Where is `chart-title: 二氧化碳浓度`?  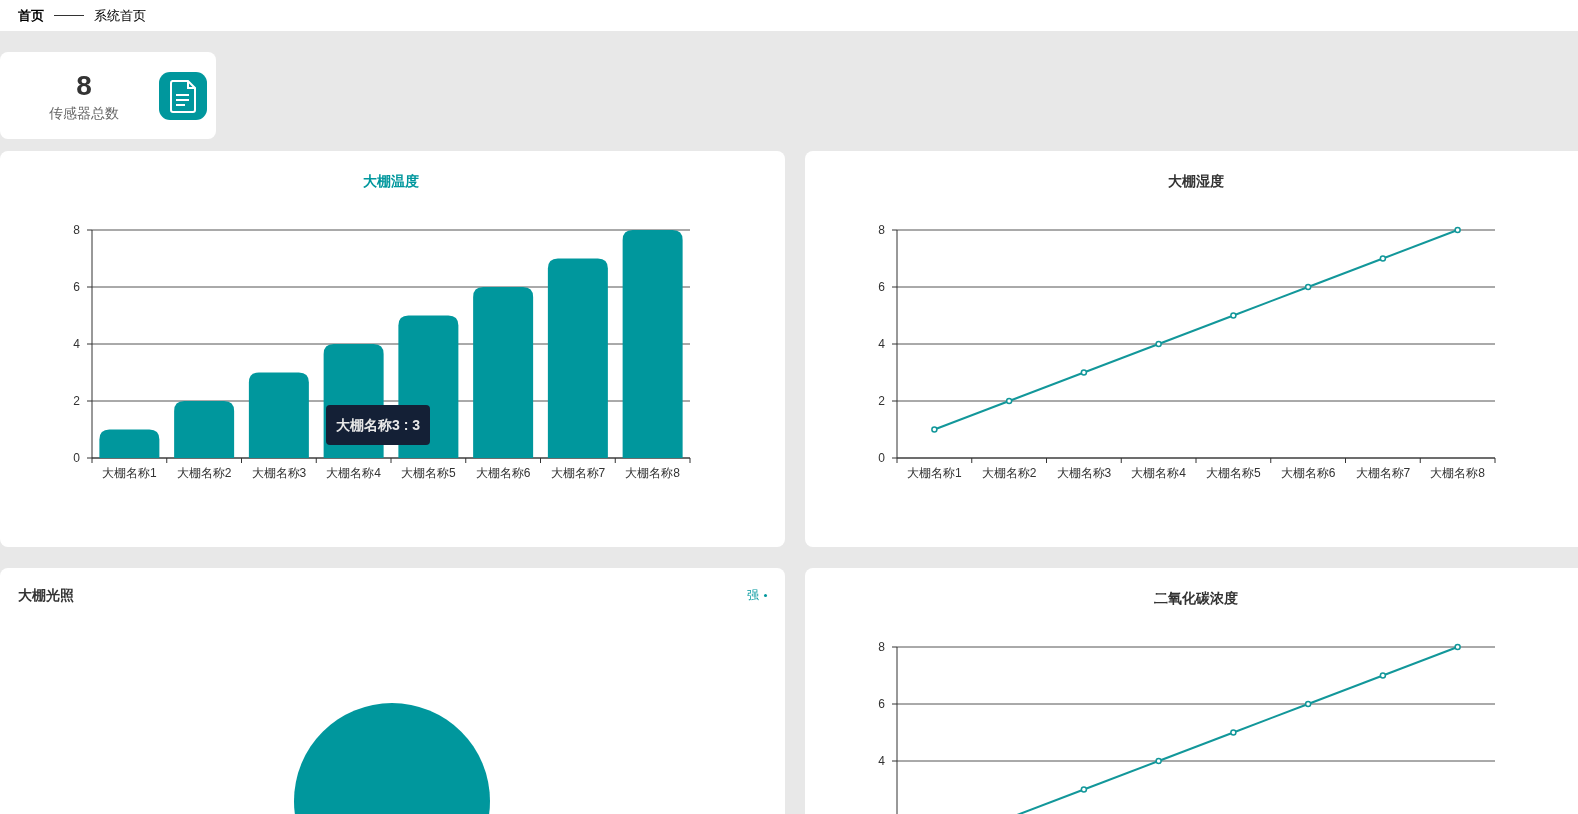 chart-title: 二氧化碳浓度 is located at coordinates (1195, 598).